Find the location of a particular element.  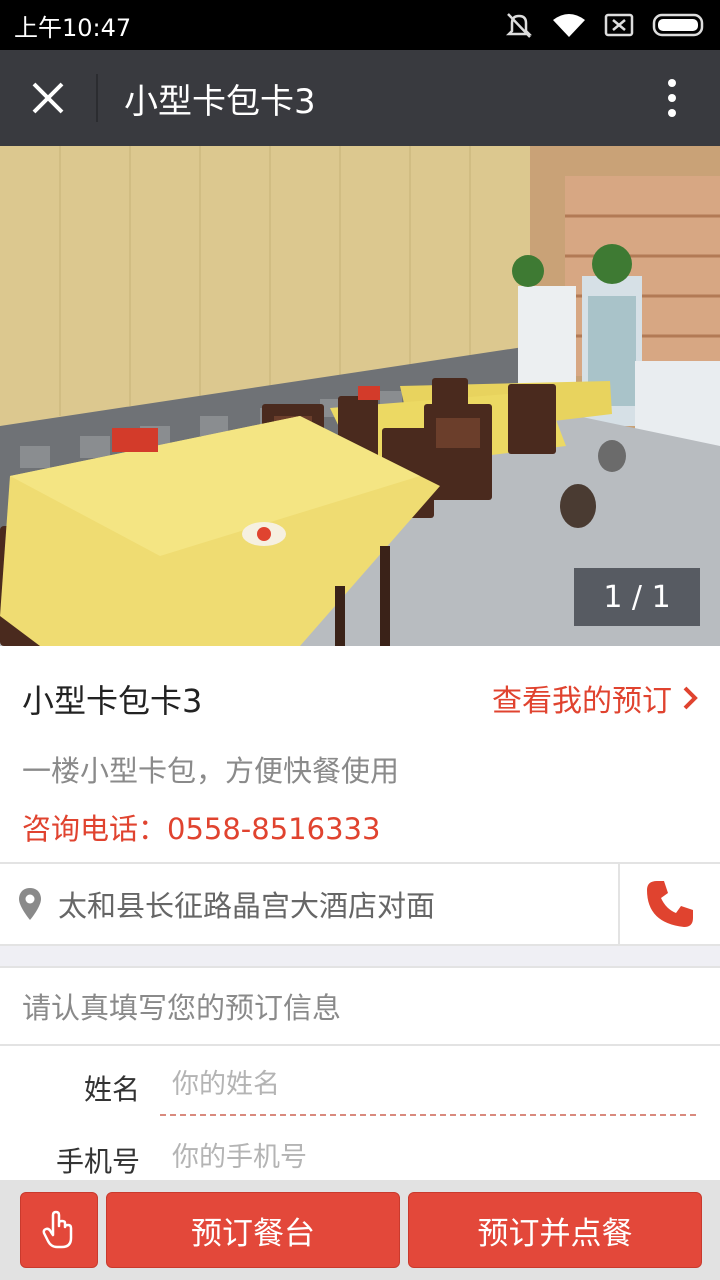

bottom-action-bar: 预订餐台 预订并点餐 is located at coordinates (360, 1230).